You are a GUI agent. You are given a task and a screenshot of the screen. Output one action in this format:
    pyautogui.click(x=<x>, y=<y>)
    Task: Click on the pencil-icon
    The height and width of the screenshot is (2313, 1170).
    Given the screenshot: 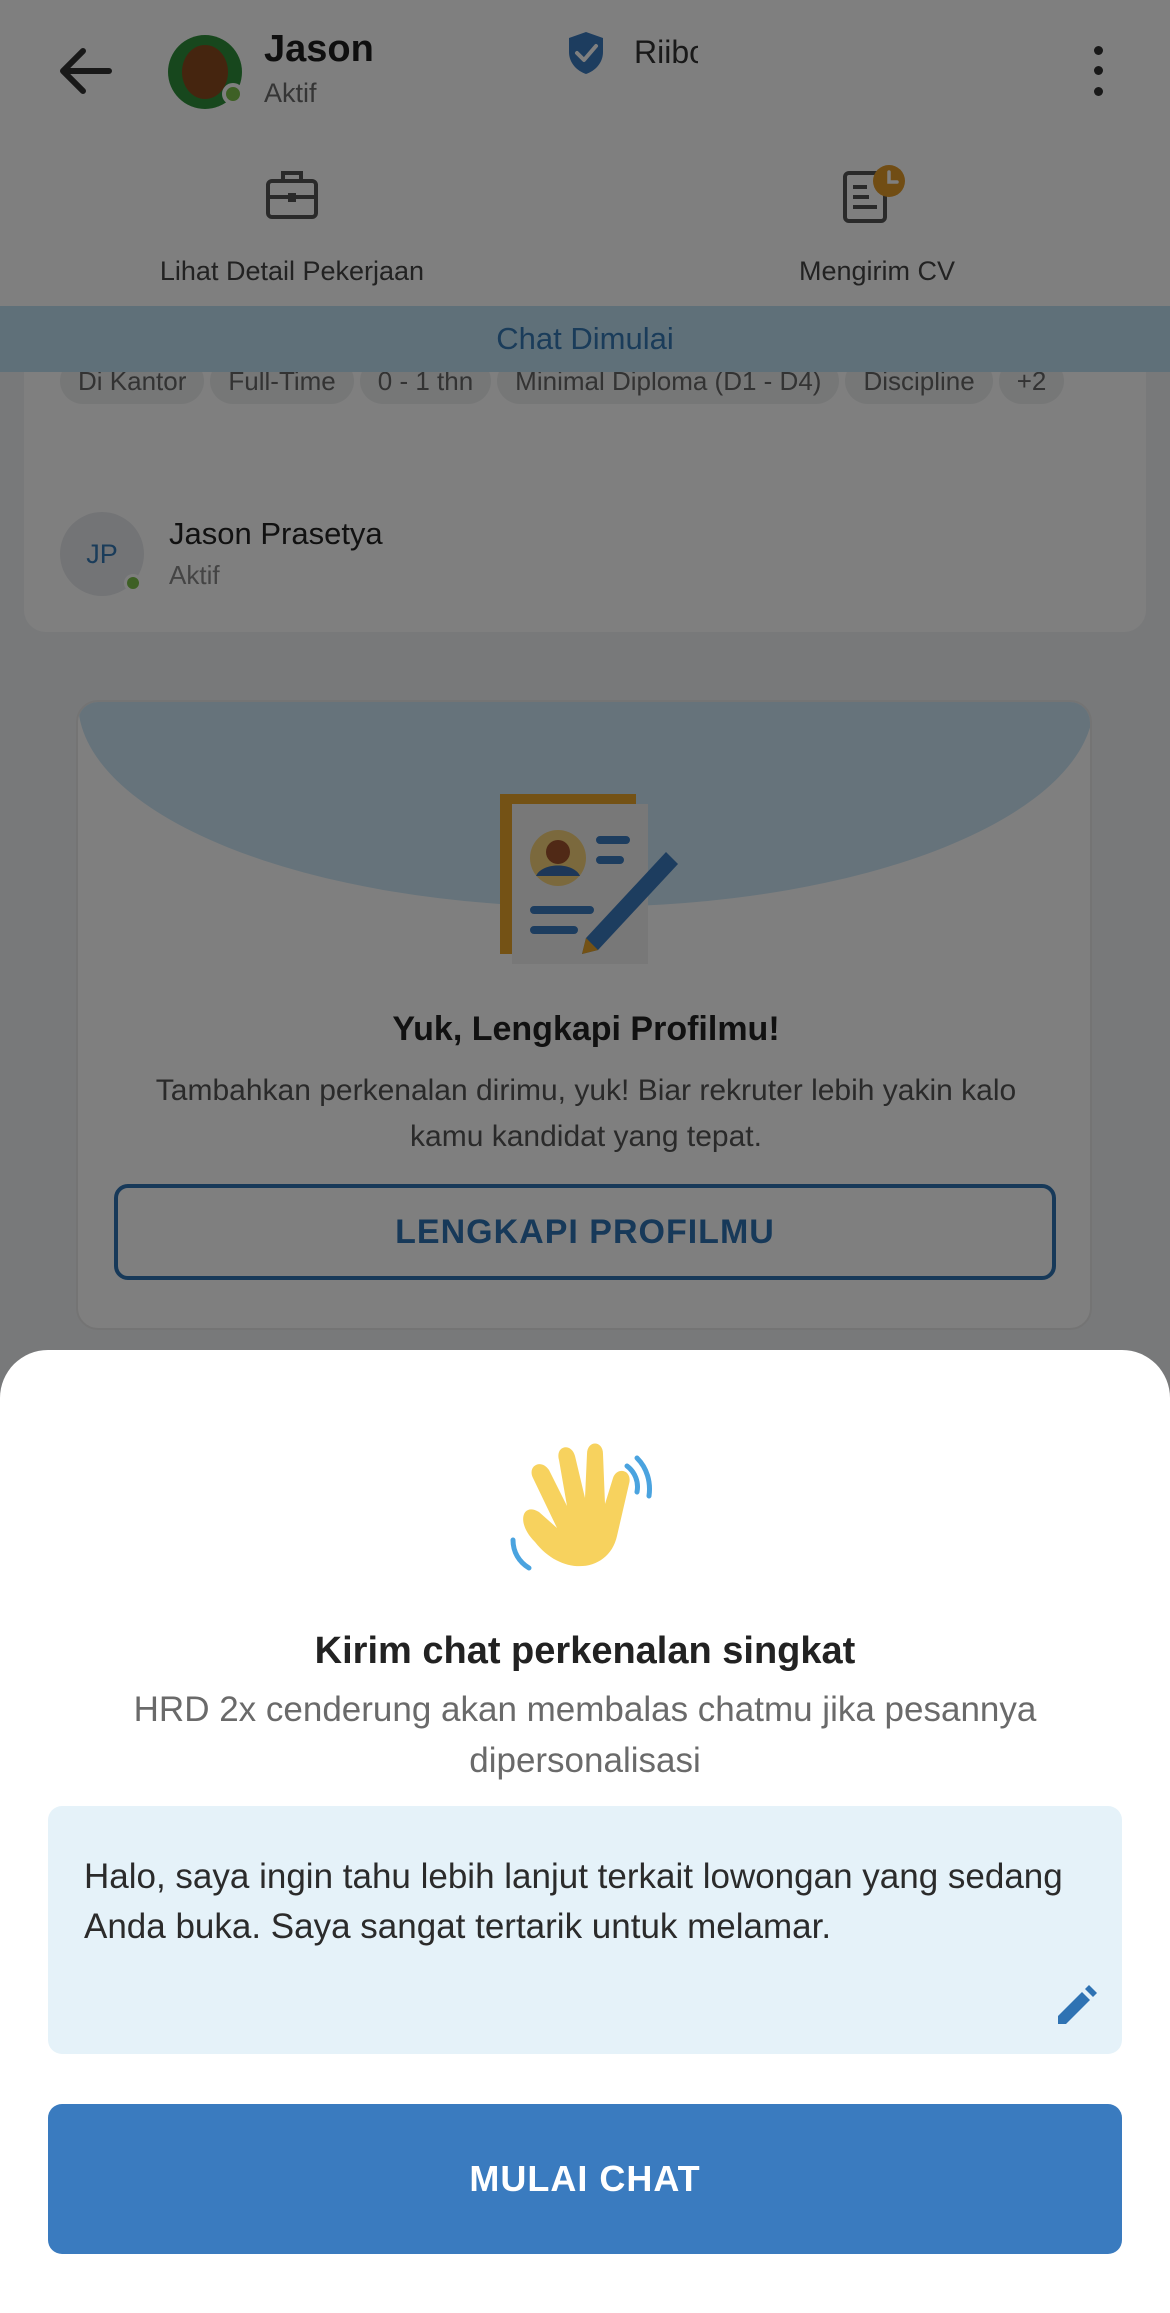 What is the action you would take?
    pyautogui.click(x=1077, y=2004)
    